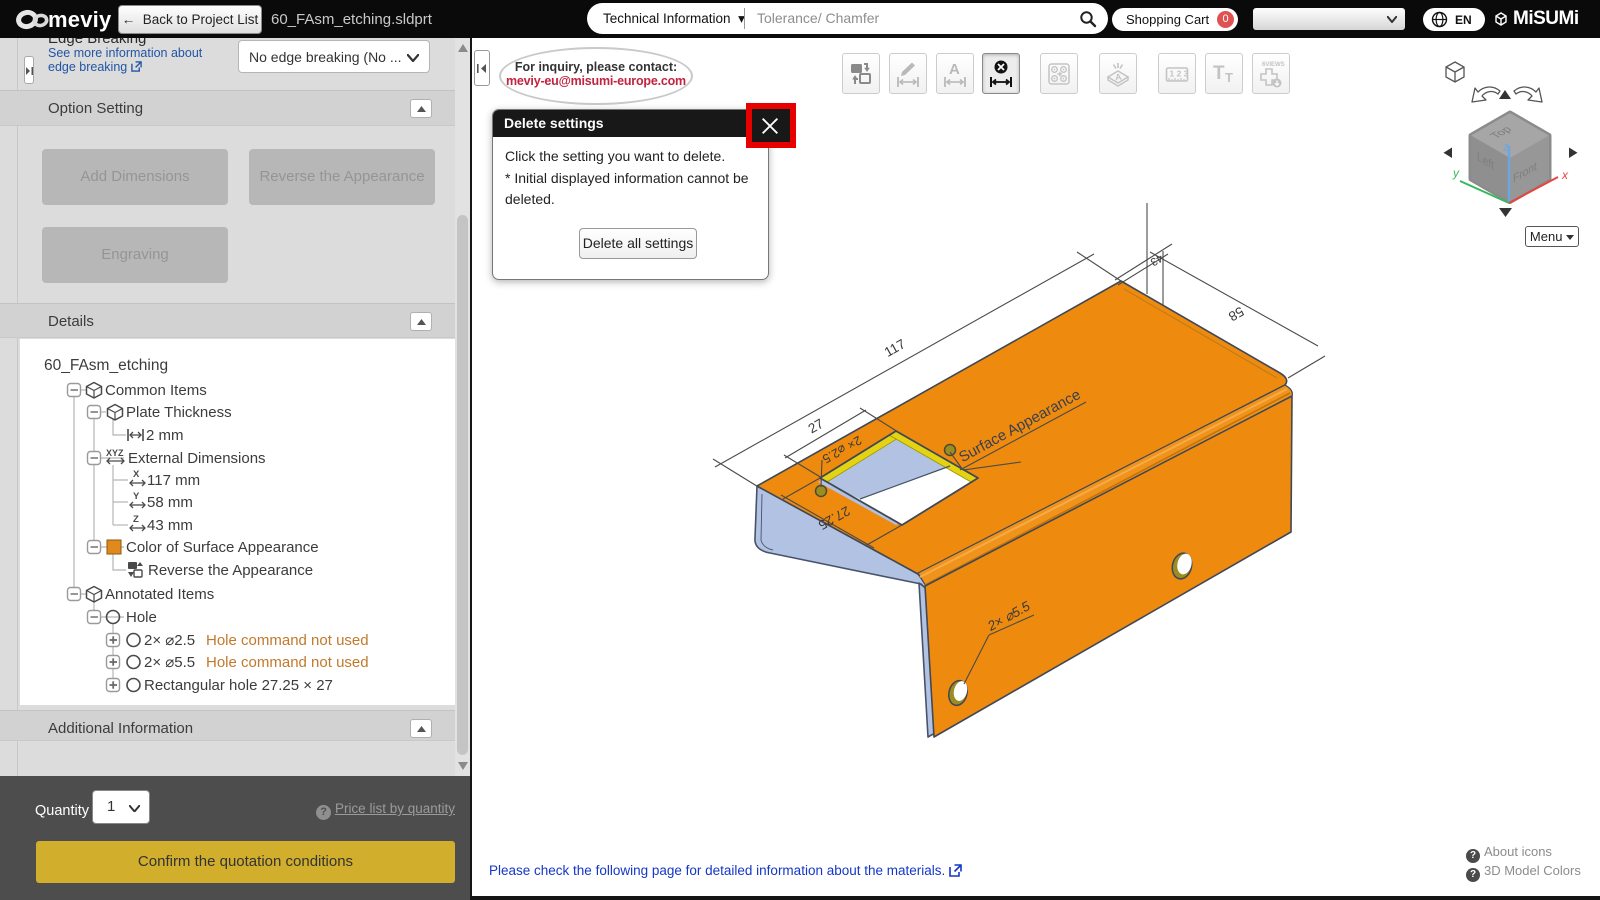  Describe the element at coordinates (156, 390) in the screenshot. I see `svg-text: Common Items` at that location.